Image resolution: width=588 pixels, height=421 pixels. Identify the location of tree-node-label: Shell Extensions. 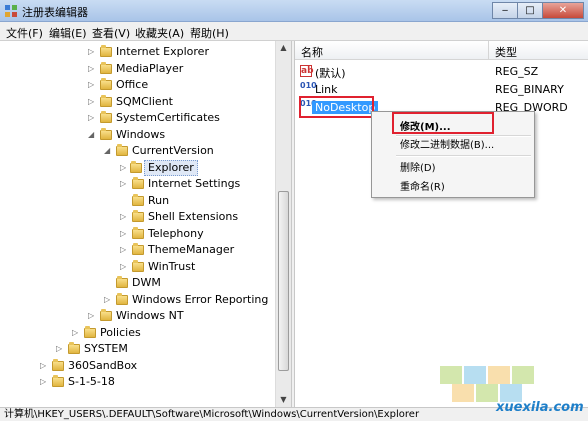
(193, 216).